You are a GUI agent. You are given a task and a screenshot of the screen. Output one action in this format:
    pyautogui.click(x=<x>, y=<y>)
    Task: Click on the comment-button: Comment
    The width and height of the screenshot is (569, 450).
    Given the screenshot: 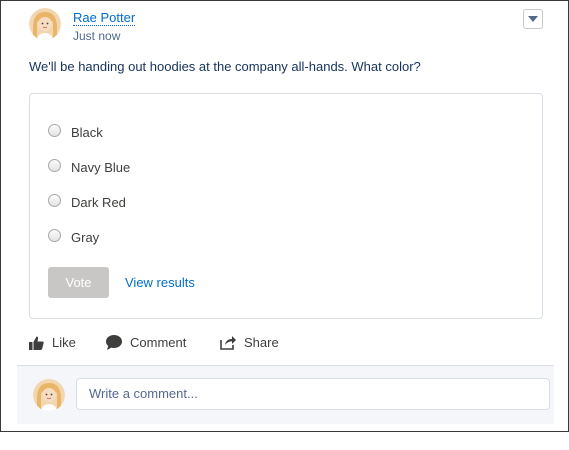 What is the action you would take?
    pyautogui.click(x=146, y=342)
    